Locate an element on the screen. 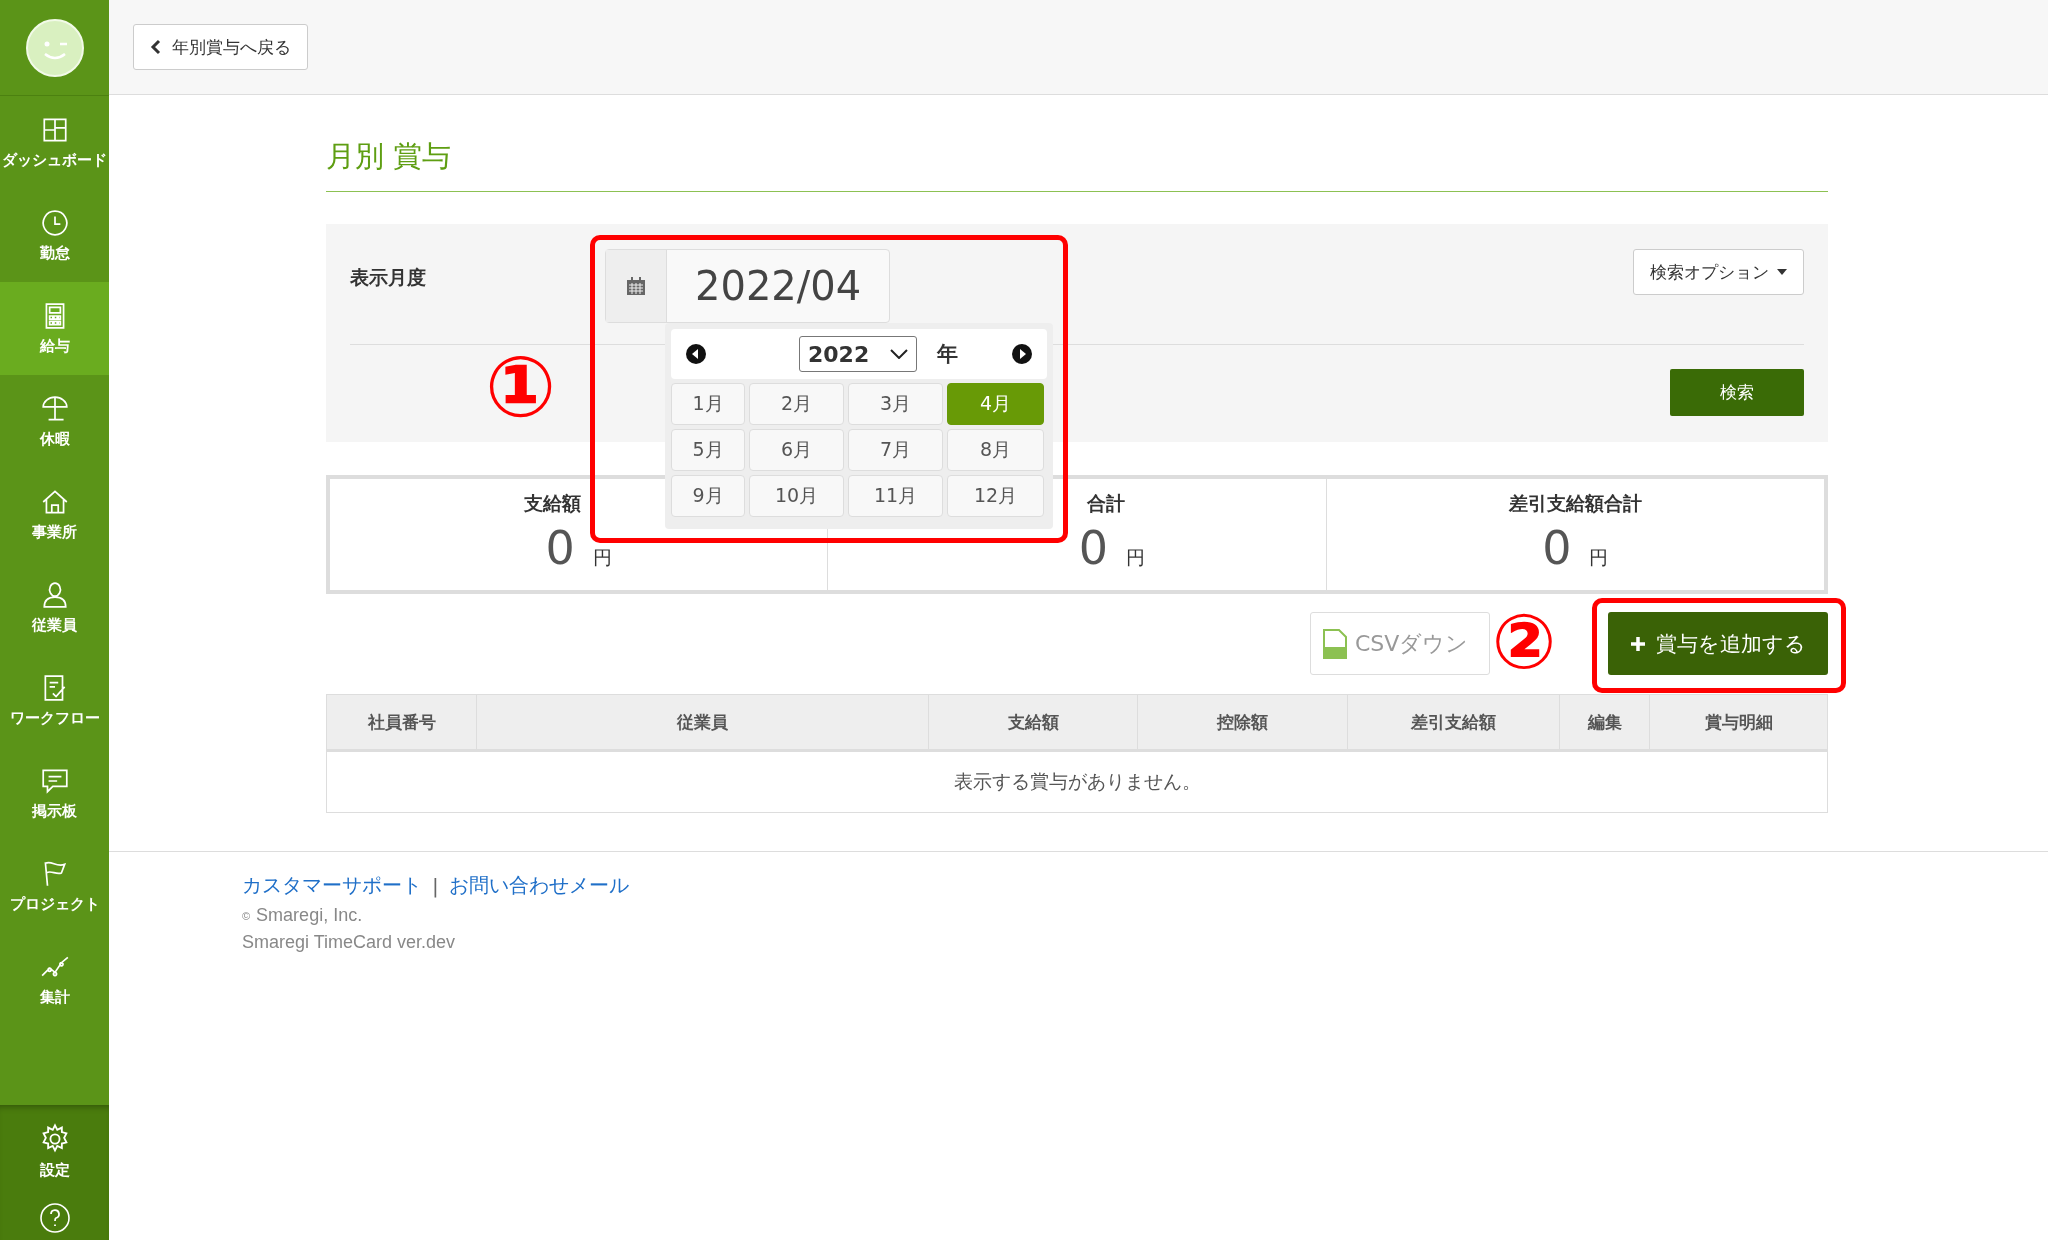 The width and height of the screenshot is (2048, 1240). page-title: 月別 賞与 is located at coordinates (1077, 164).